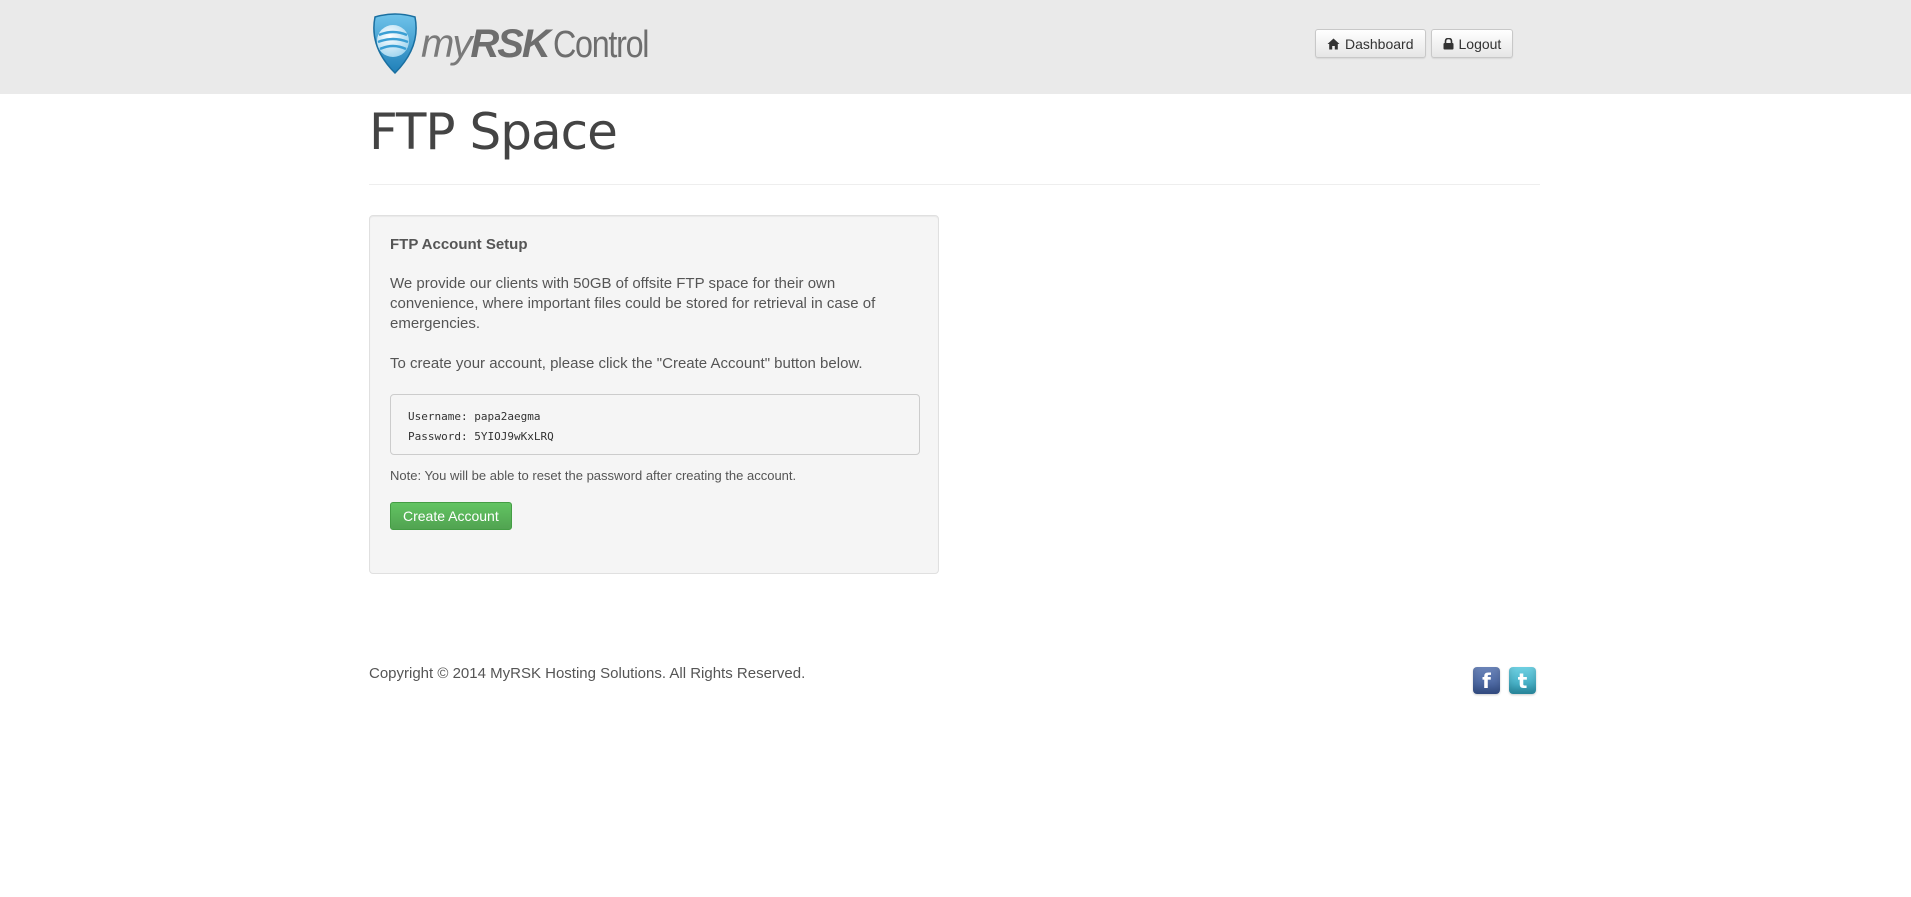  I want to click on title-divider, so click(954, 184).